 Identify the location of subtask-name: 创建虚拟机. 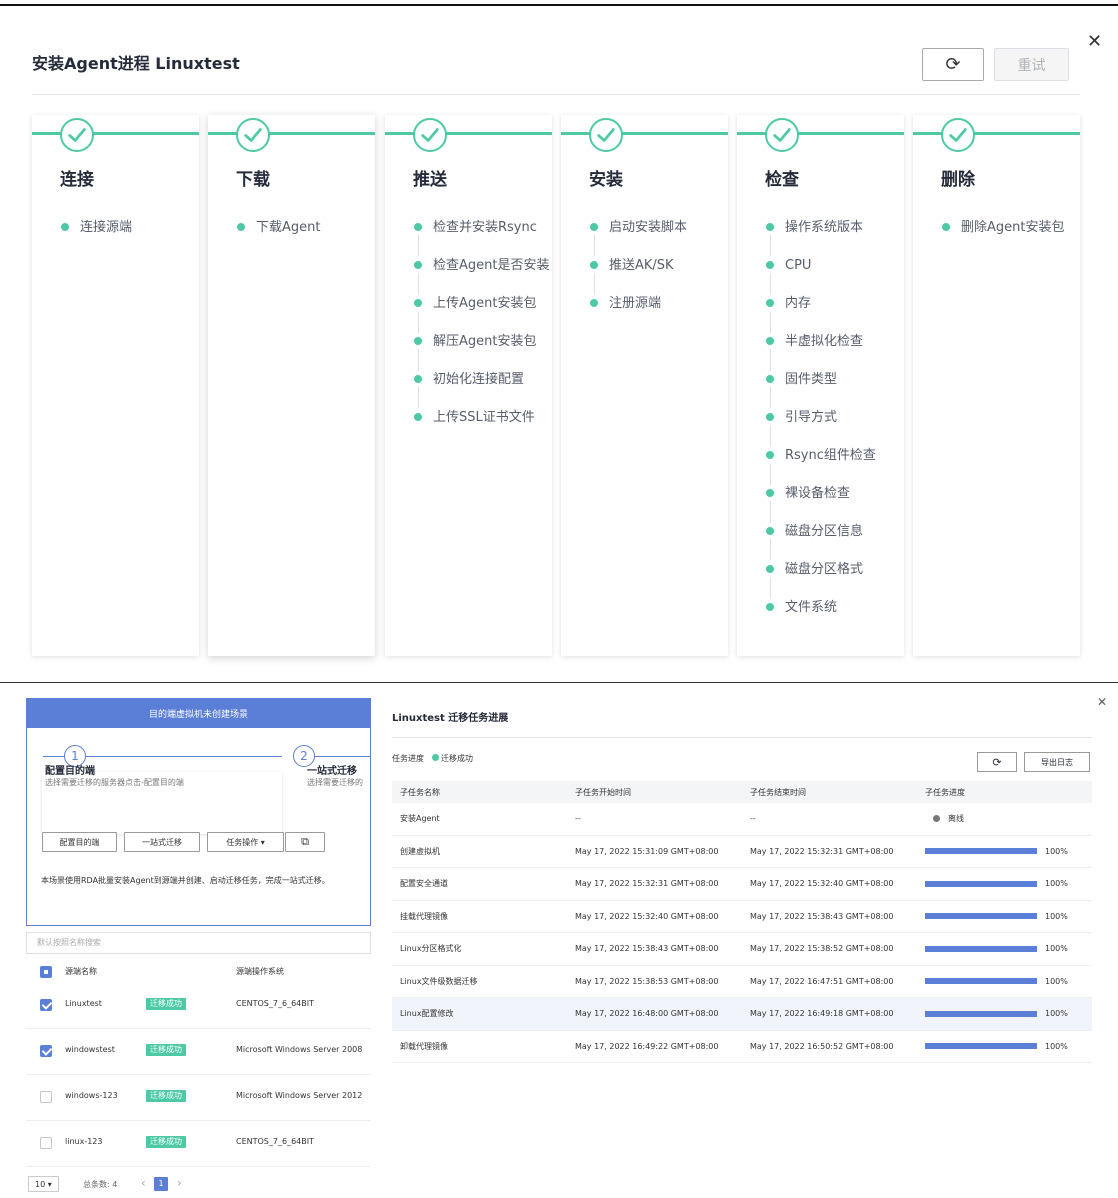
(420, 851).